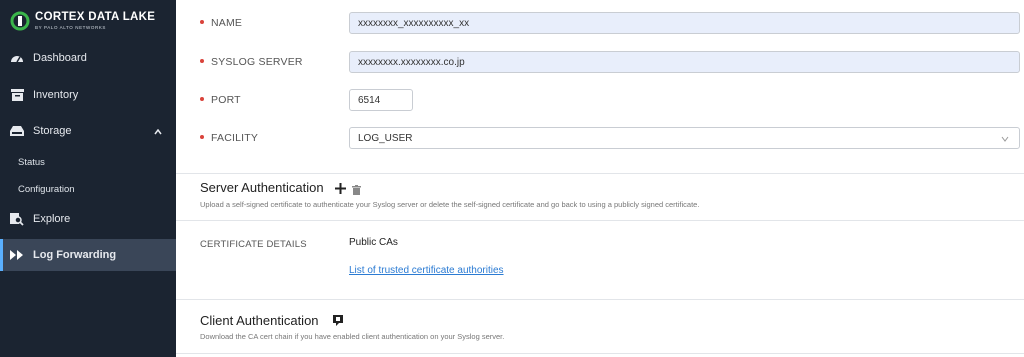 This screenshot has height=357, width=1024. Describe the element at coordinates (229, 138) in the screenshot. I see `facility-label: FACILITY` at that location.